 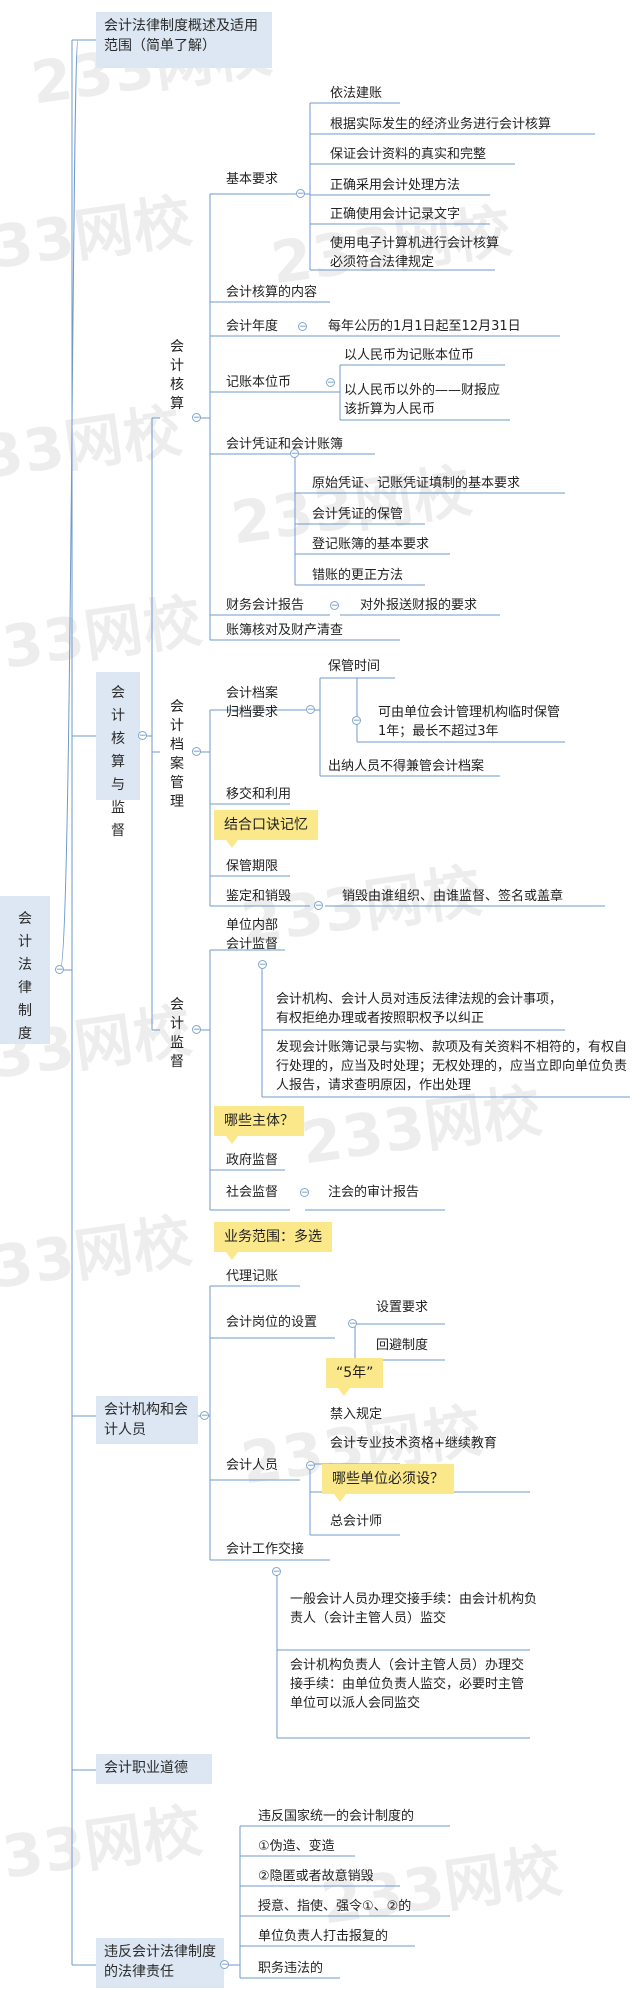 I want to click on root-node: 会计法律制度, so click(x=25, y=970).